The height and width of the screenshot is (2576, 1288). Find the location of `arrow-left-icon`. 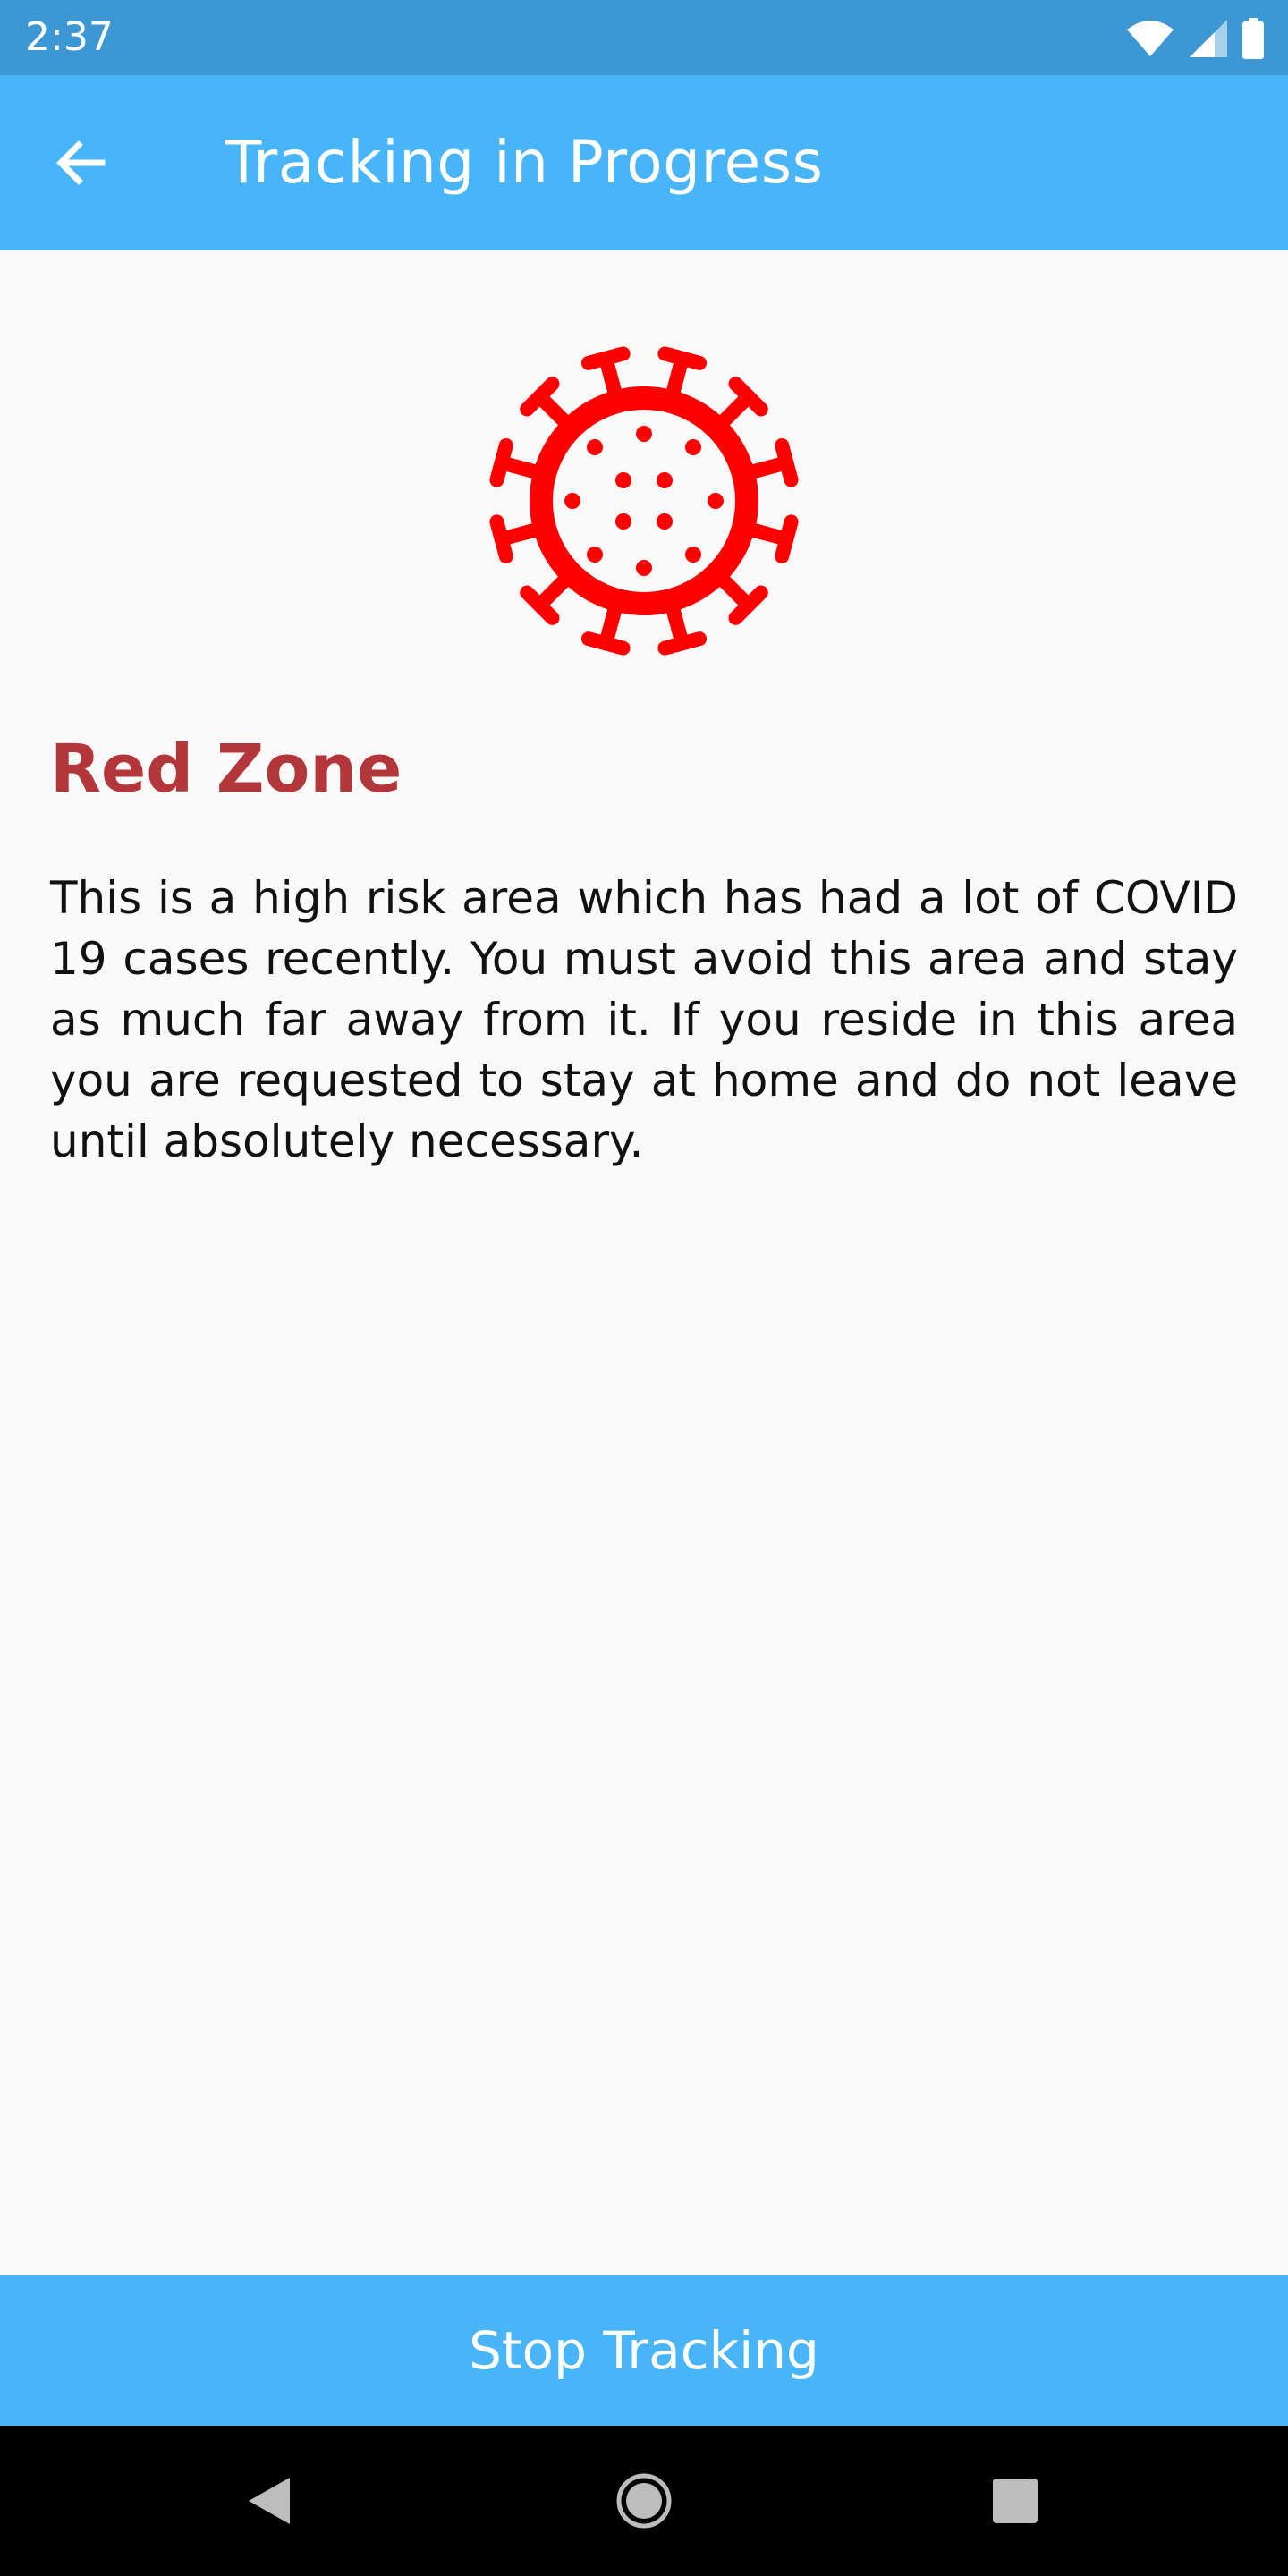

arrow-left-icon is located at coordinates (81, 162).